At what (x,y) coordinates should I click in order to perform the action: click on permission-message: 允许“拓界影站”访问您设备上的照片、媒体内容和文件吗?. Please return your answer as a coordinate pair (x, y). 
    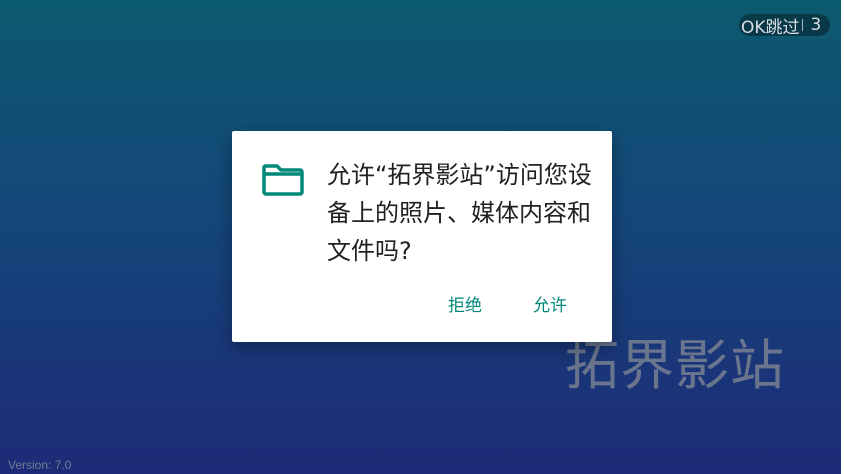
    Looking at the image, I should click on (459, 213).